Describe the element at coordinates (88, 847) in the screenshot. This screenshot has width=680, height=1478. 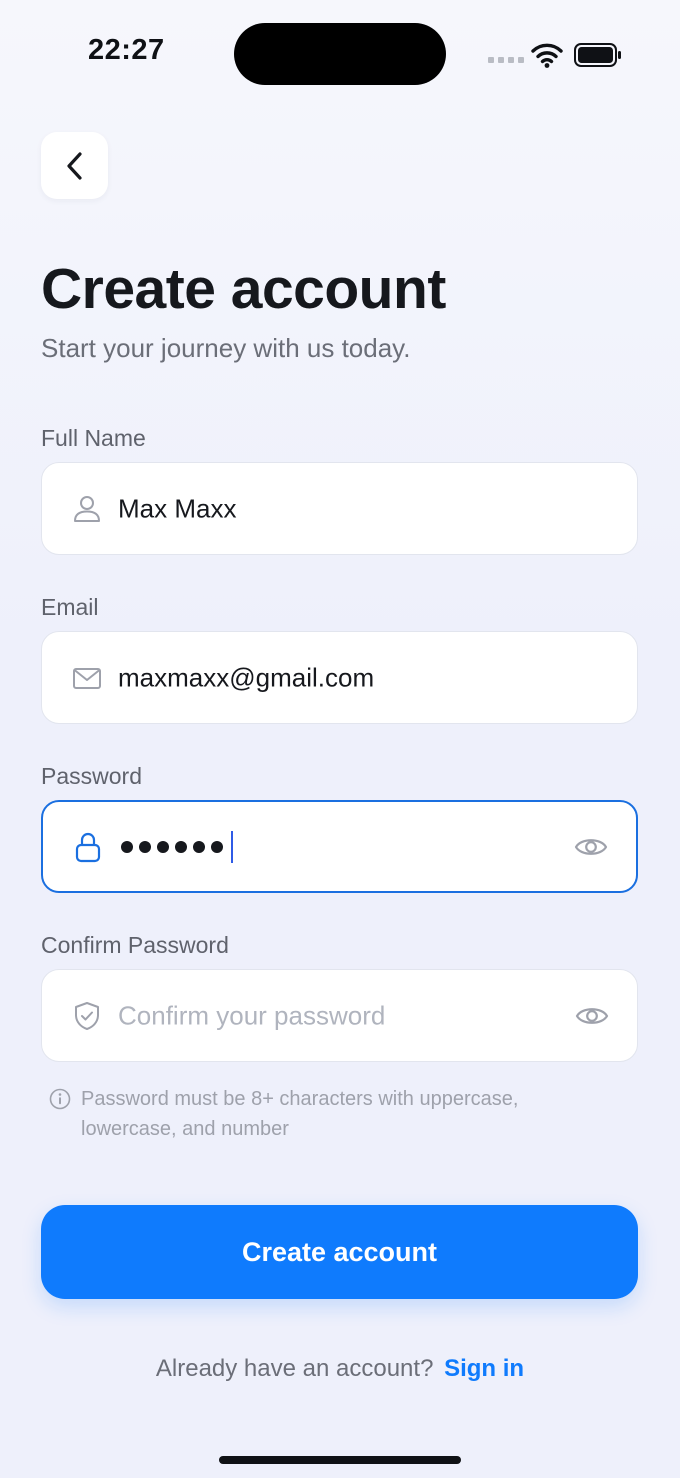
I see `lock-icon` at that location.